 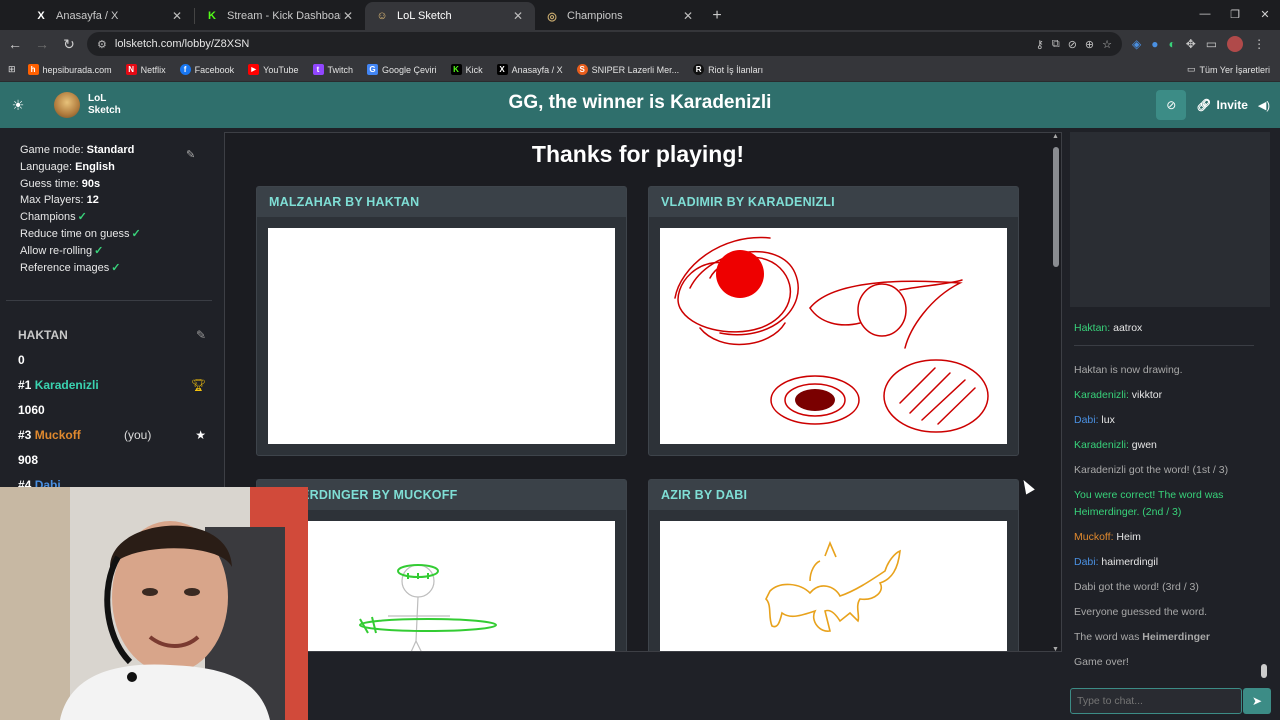 What do you see at coordinates (1136, 44) in the screenshot?
I see `extension-icon: ◈` at bounding box center [1136, 44].